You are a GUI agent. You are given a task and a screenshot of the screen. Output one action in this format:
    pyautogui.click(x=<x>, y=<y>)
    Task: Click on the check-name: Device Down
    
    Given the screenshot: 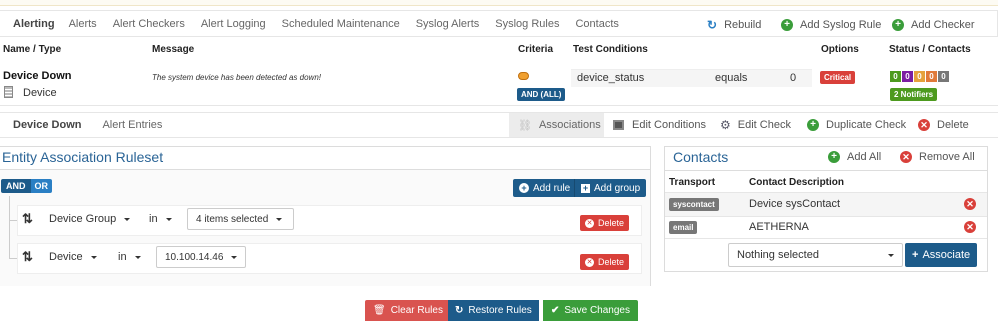 What is the action you would take?
    pyautogui.click(x=37, y=76)
    